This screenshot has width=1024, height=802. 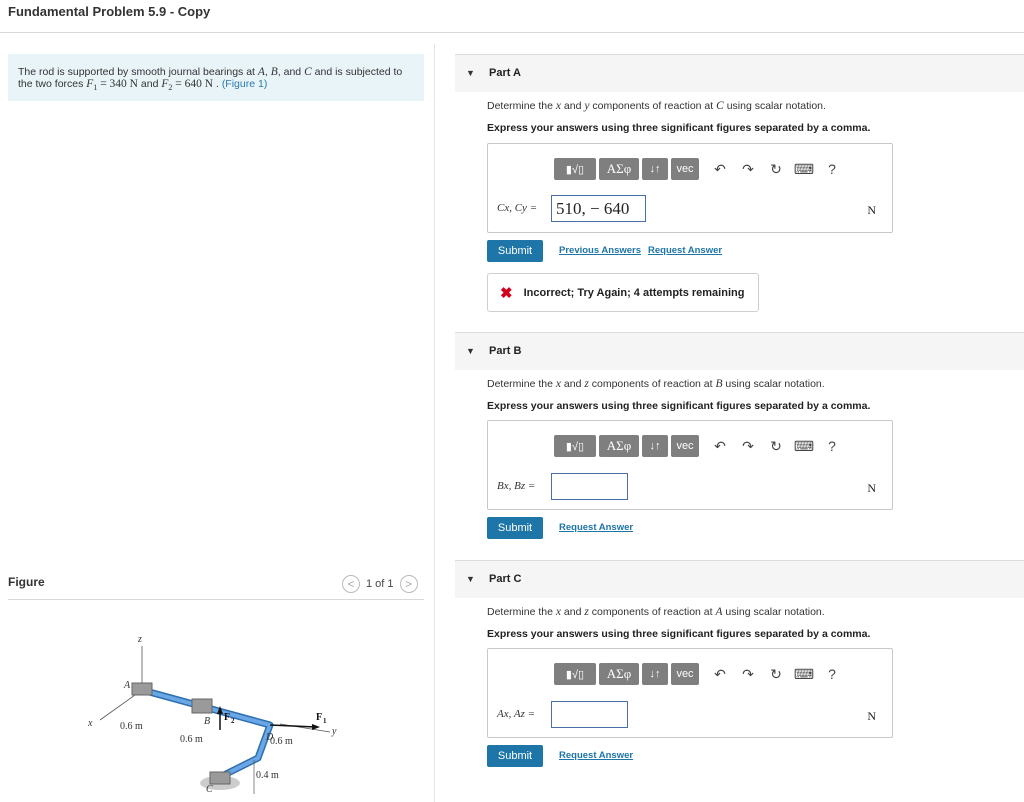 I want to click on top-divider, so click(x=512, y=32).